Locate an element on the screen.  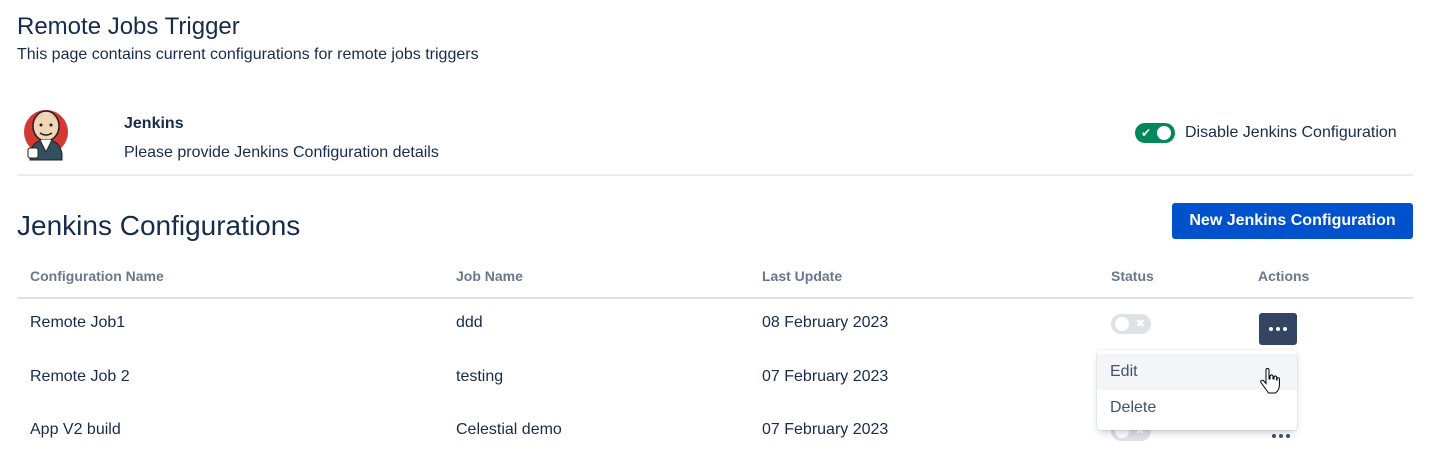
configuration-name: Remote Job1 is located at coordinates (78, 322).